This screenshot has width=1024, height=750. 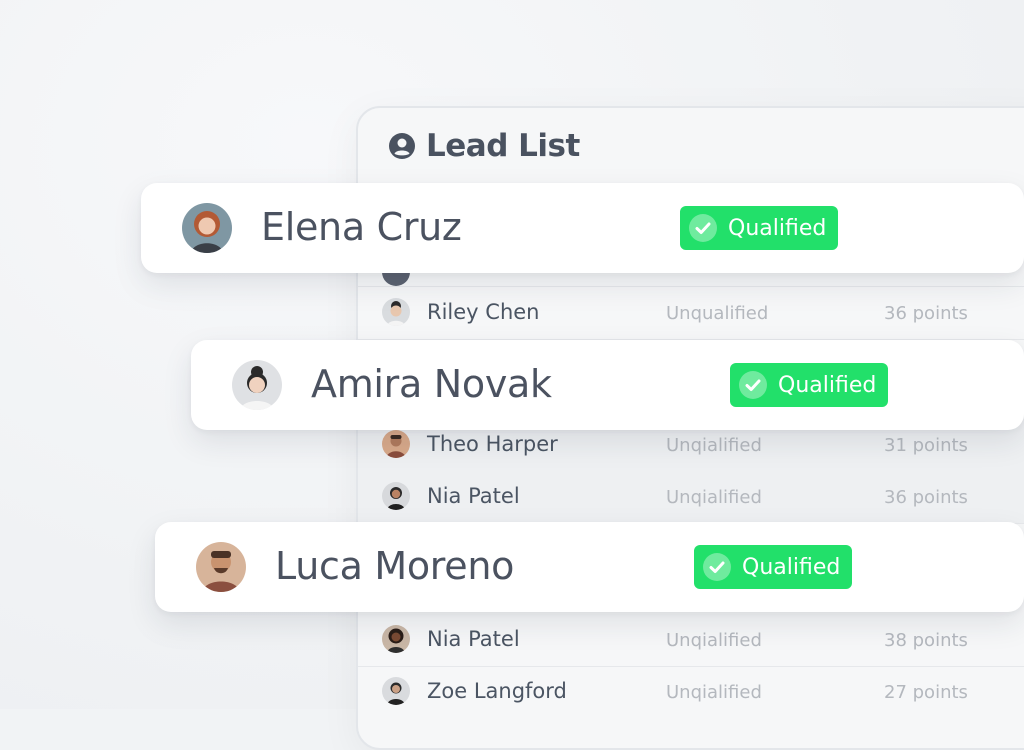 I want to click on panel-title: Lead List, so click(x=503, y=146).